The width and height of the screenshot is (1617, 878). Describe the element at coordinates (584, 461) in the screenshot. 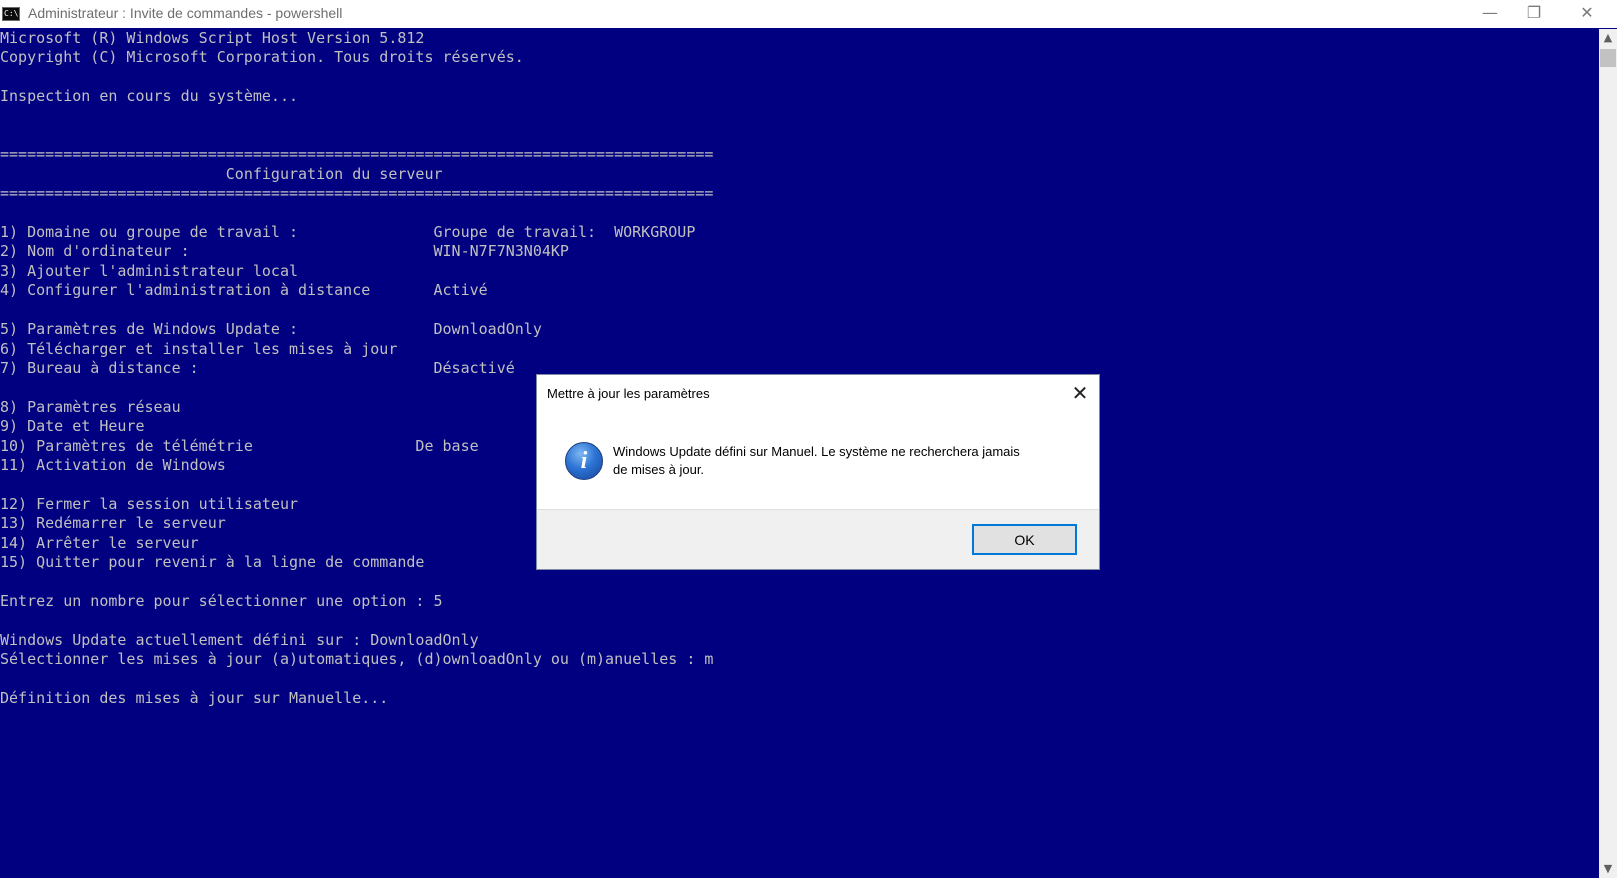

I see `info-icon: i` at that location.